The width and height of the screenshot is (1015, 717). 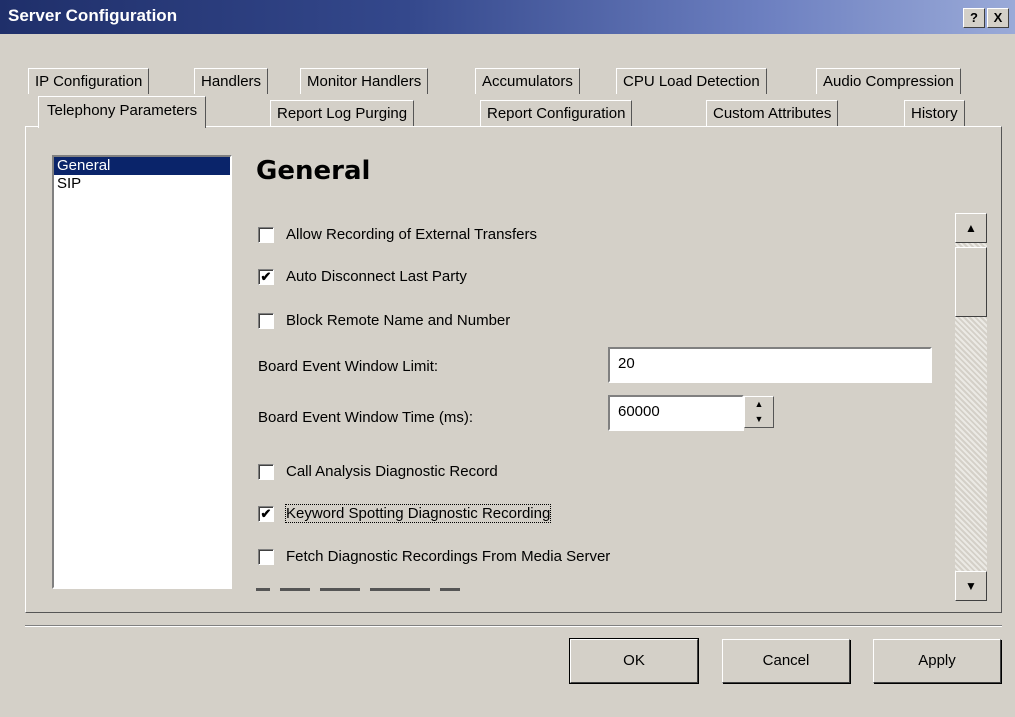 What do you see at coordinates (513, 626) in the screenshot?
I see `divider` at bounding box center [513, 626].